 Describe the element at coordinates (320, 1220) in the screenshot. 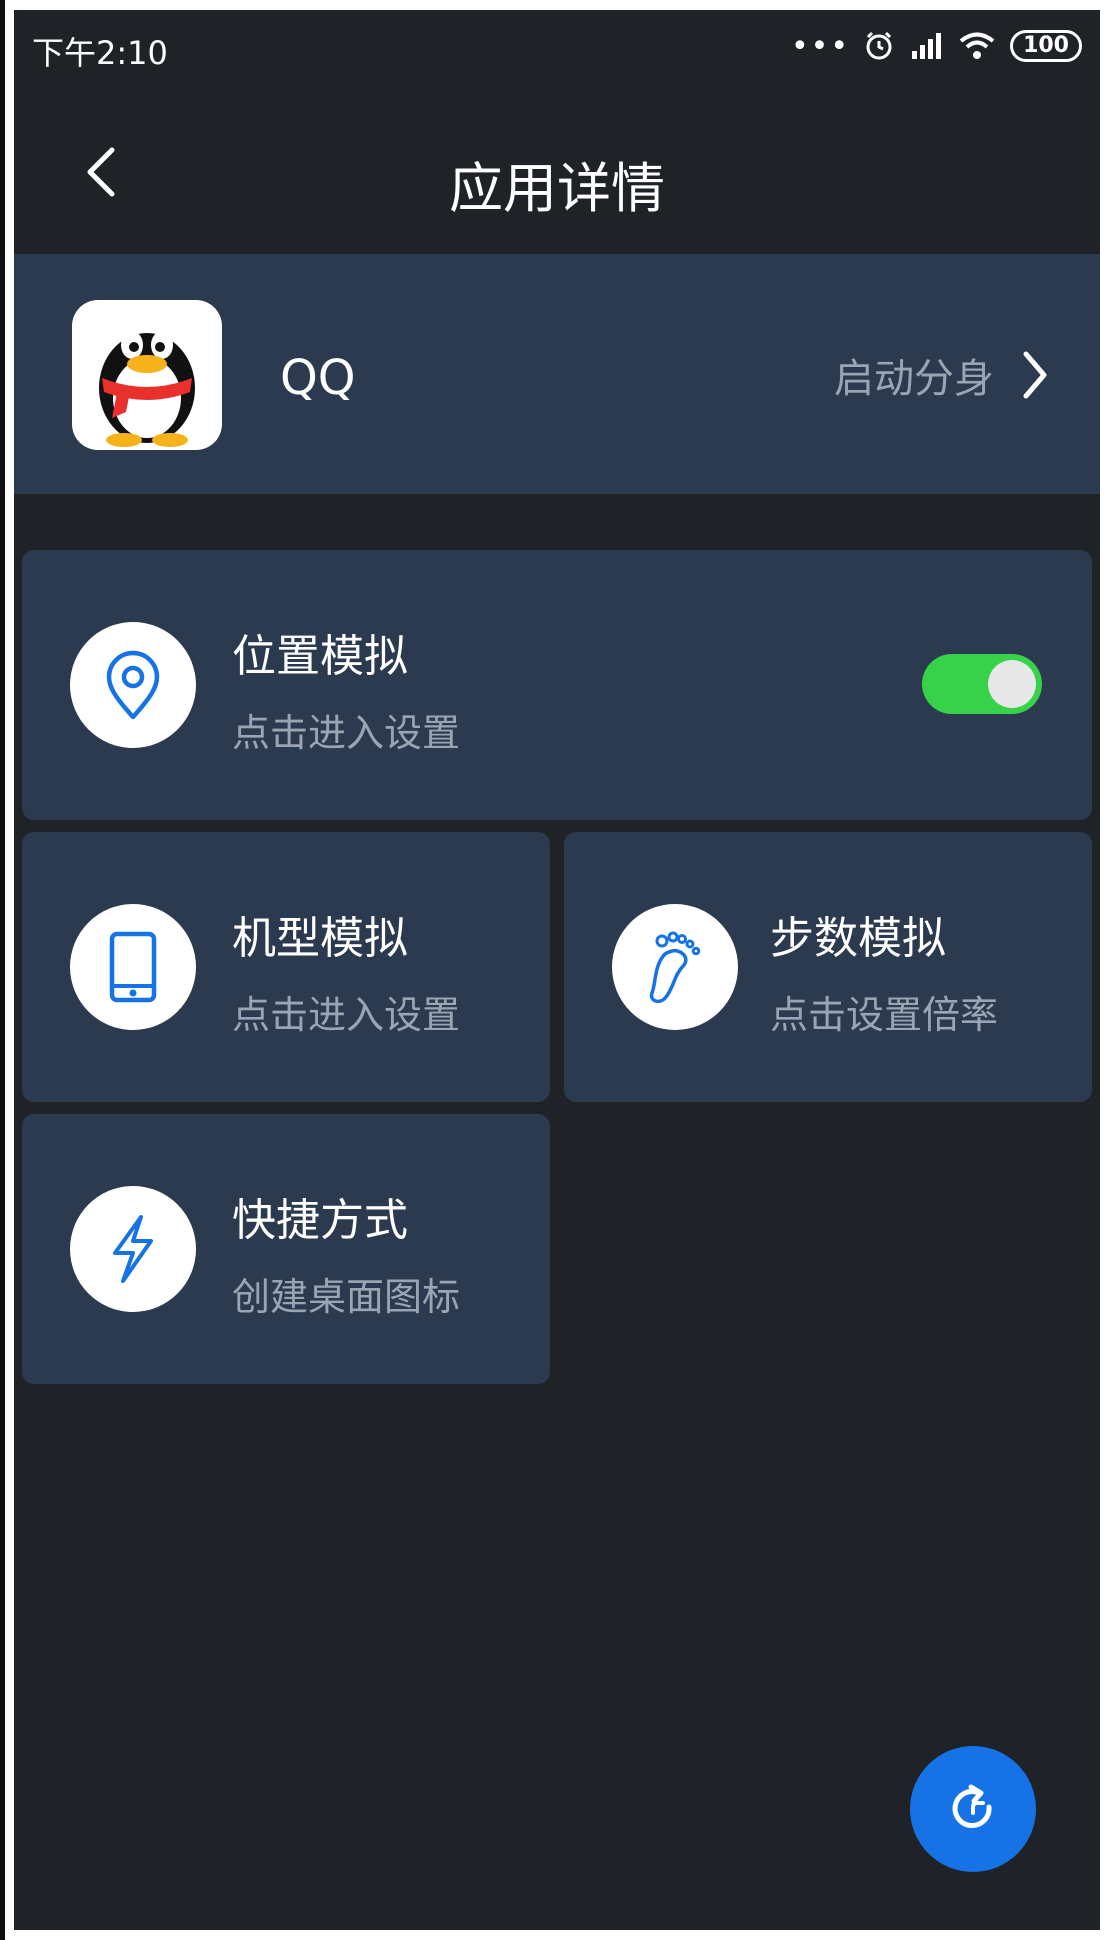

I see `shortcut-title: 快捷方式` at that location.